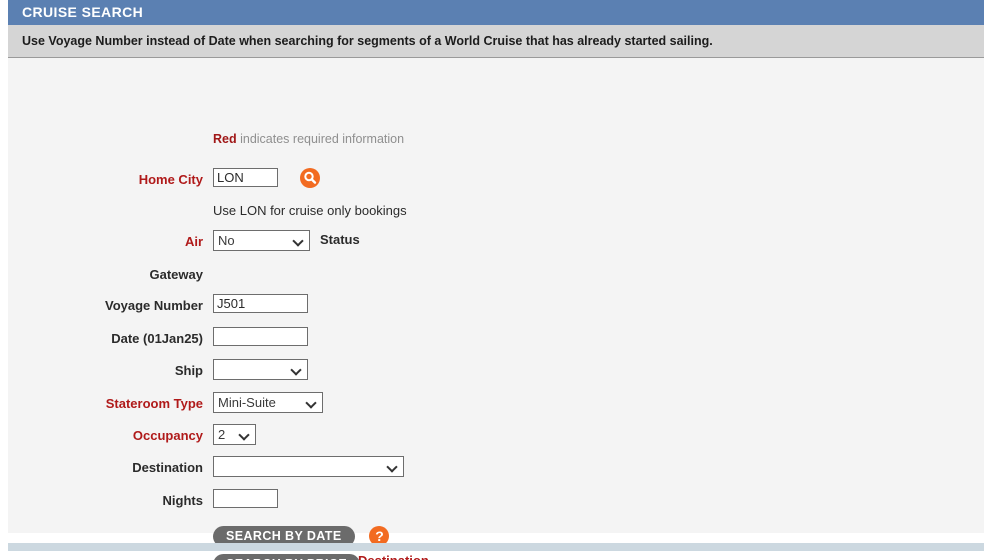 This screenshot has width=1001, height=560. I want to click on stateroom-type-field-group: Mini-Suite, so click(268, 402).